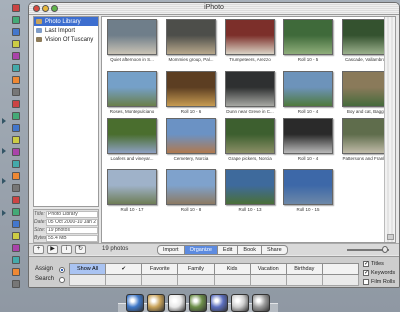 This screenshot has height=312, width=400. I want to click on clock-icon, so click(177, 303).